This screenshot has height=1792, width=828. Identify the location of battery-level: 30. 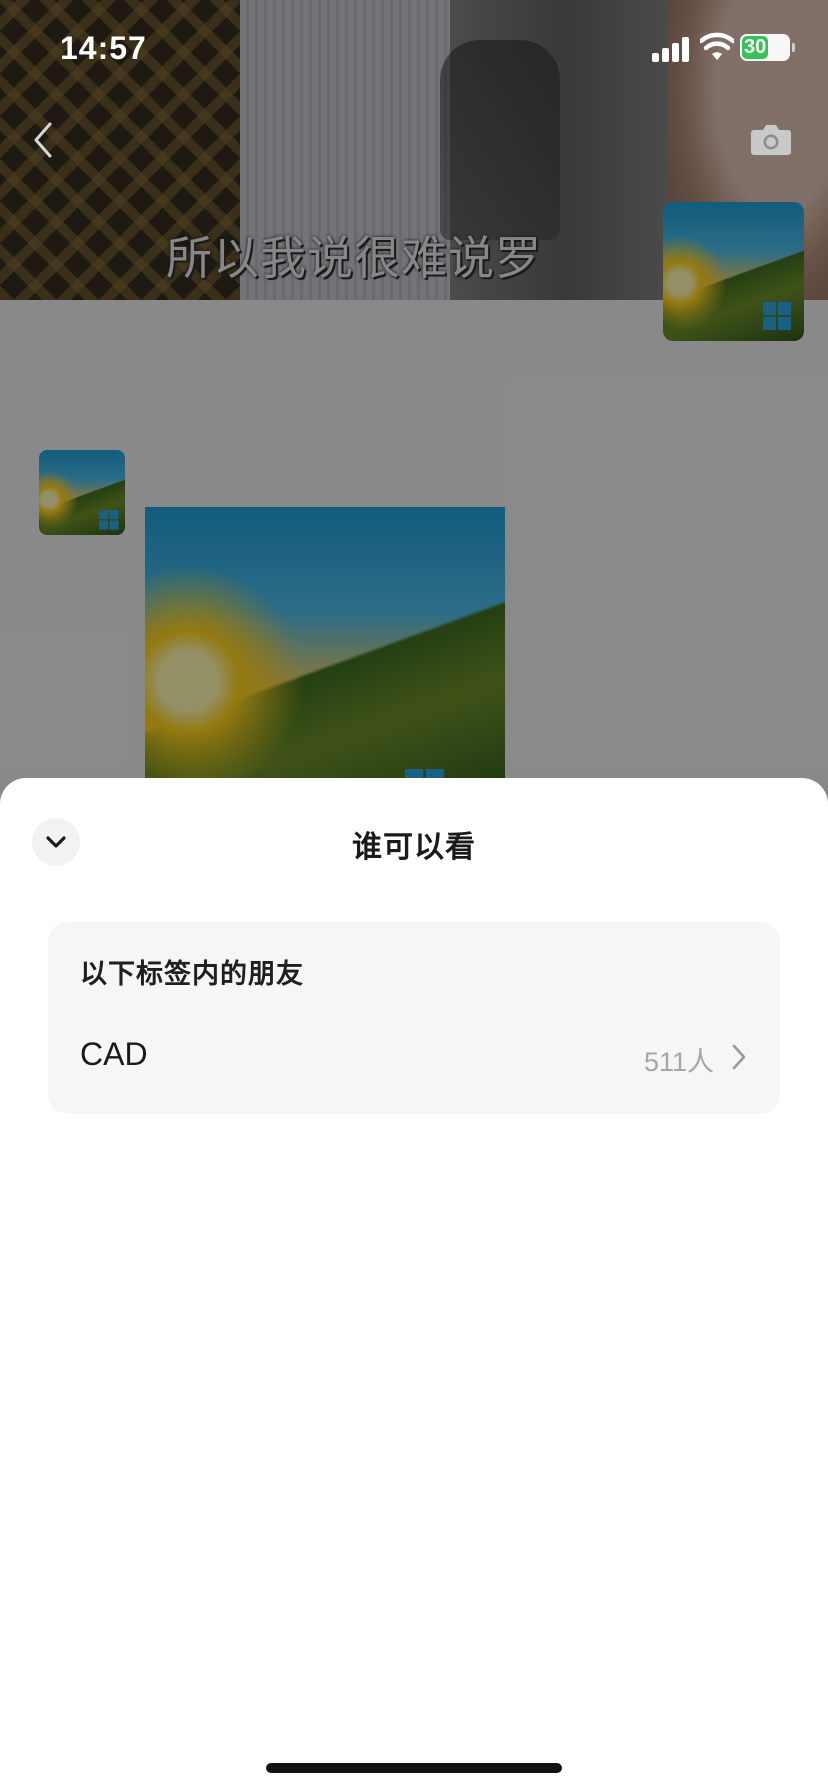
(755, 47).